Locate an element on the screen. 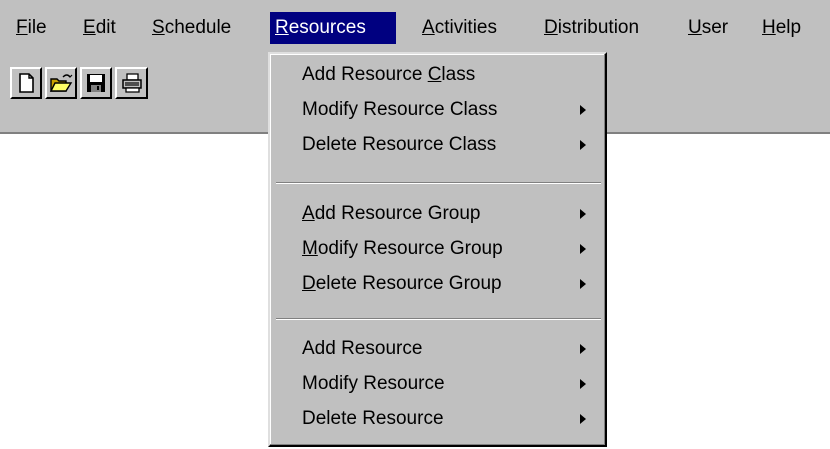  menu-activities-mnemonic: A is located at coordinates (428, 27).